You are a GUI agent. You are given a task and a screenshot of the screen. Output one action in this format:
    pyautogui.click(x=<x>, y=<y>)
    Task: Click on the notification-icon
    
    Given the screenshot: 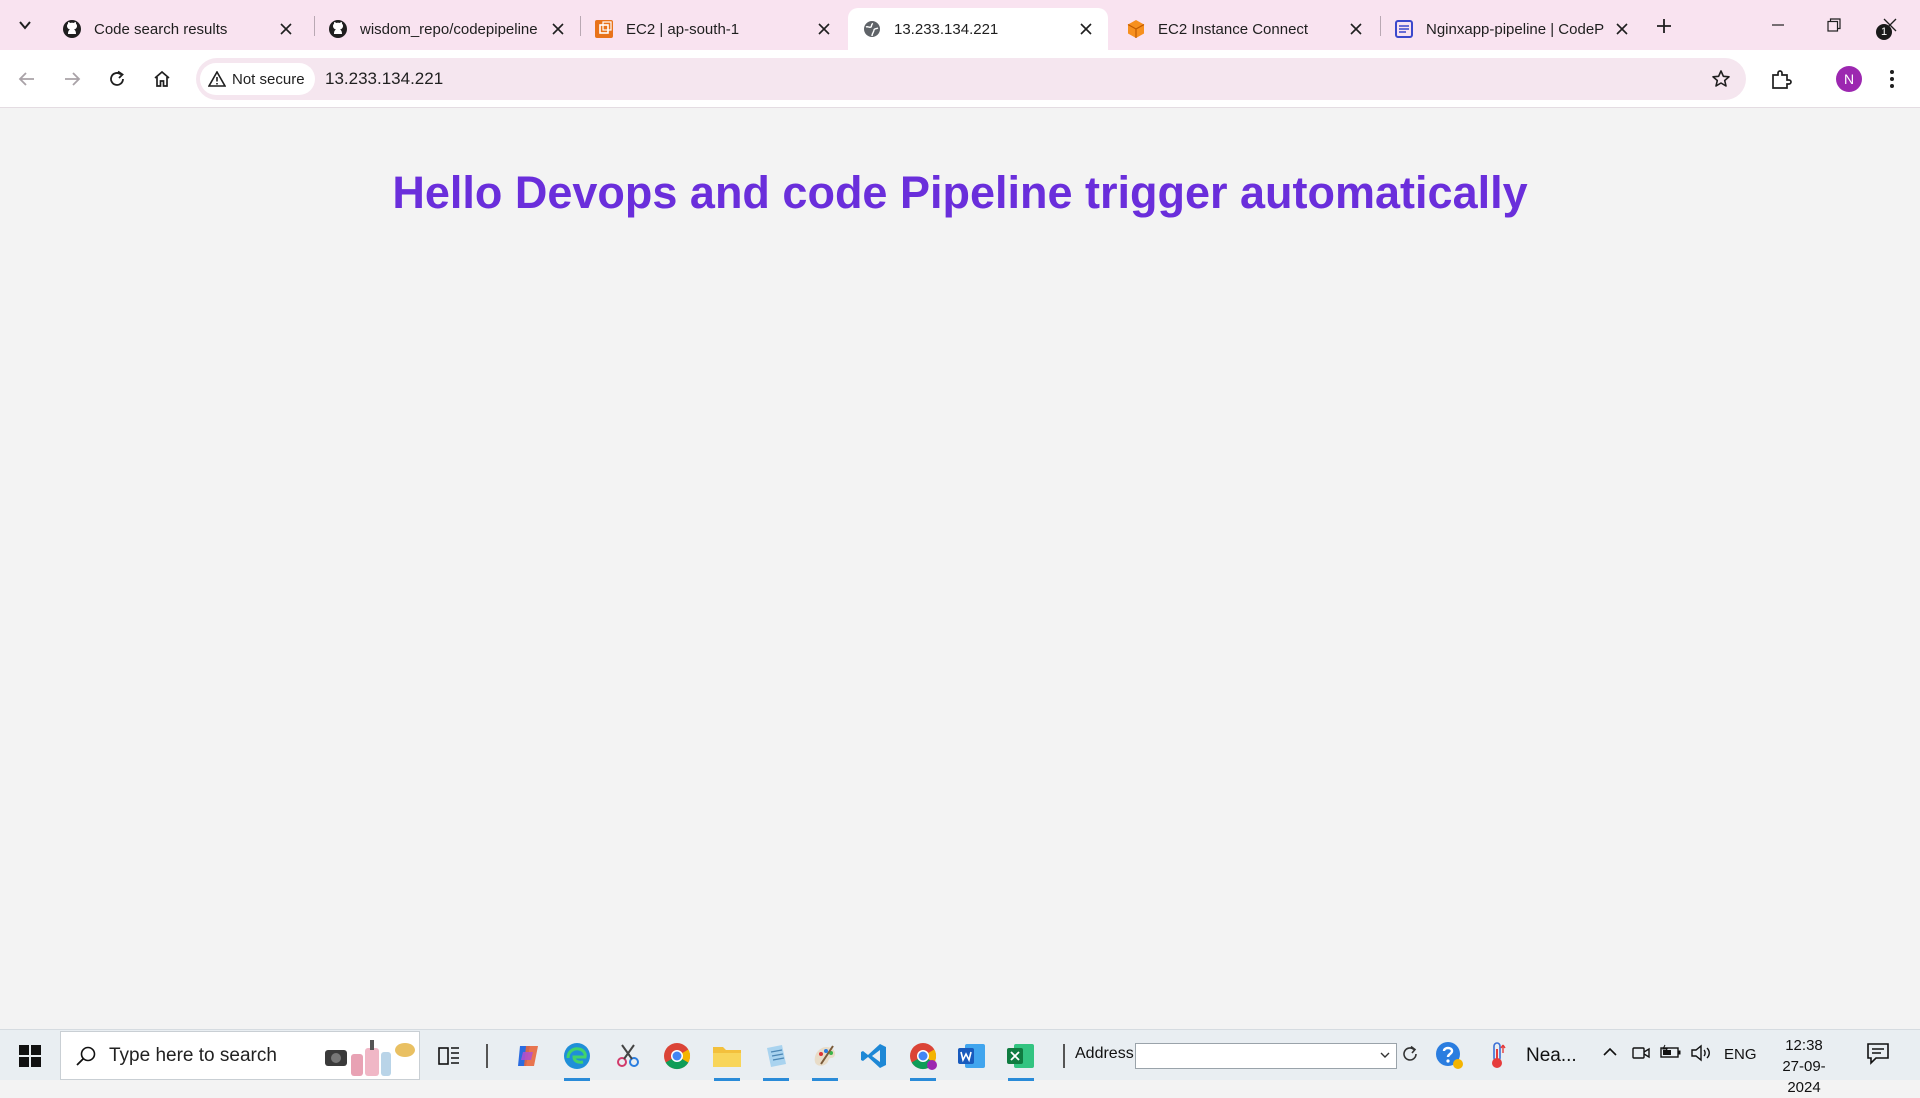 What is the action you would take?
    pyautogui.click(x=1879, y=1054)
    